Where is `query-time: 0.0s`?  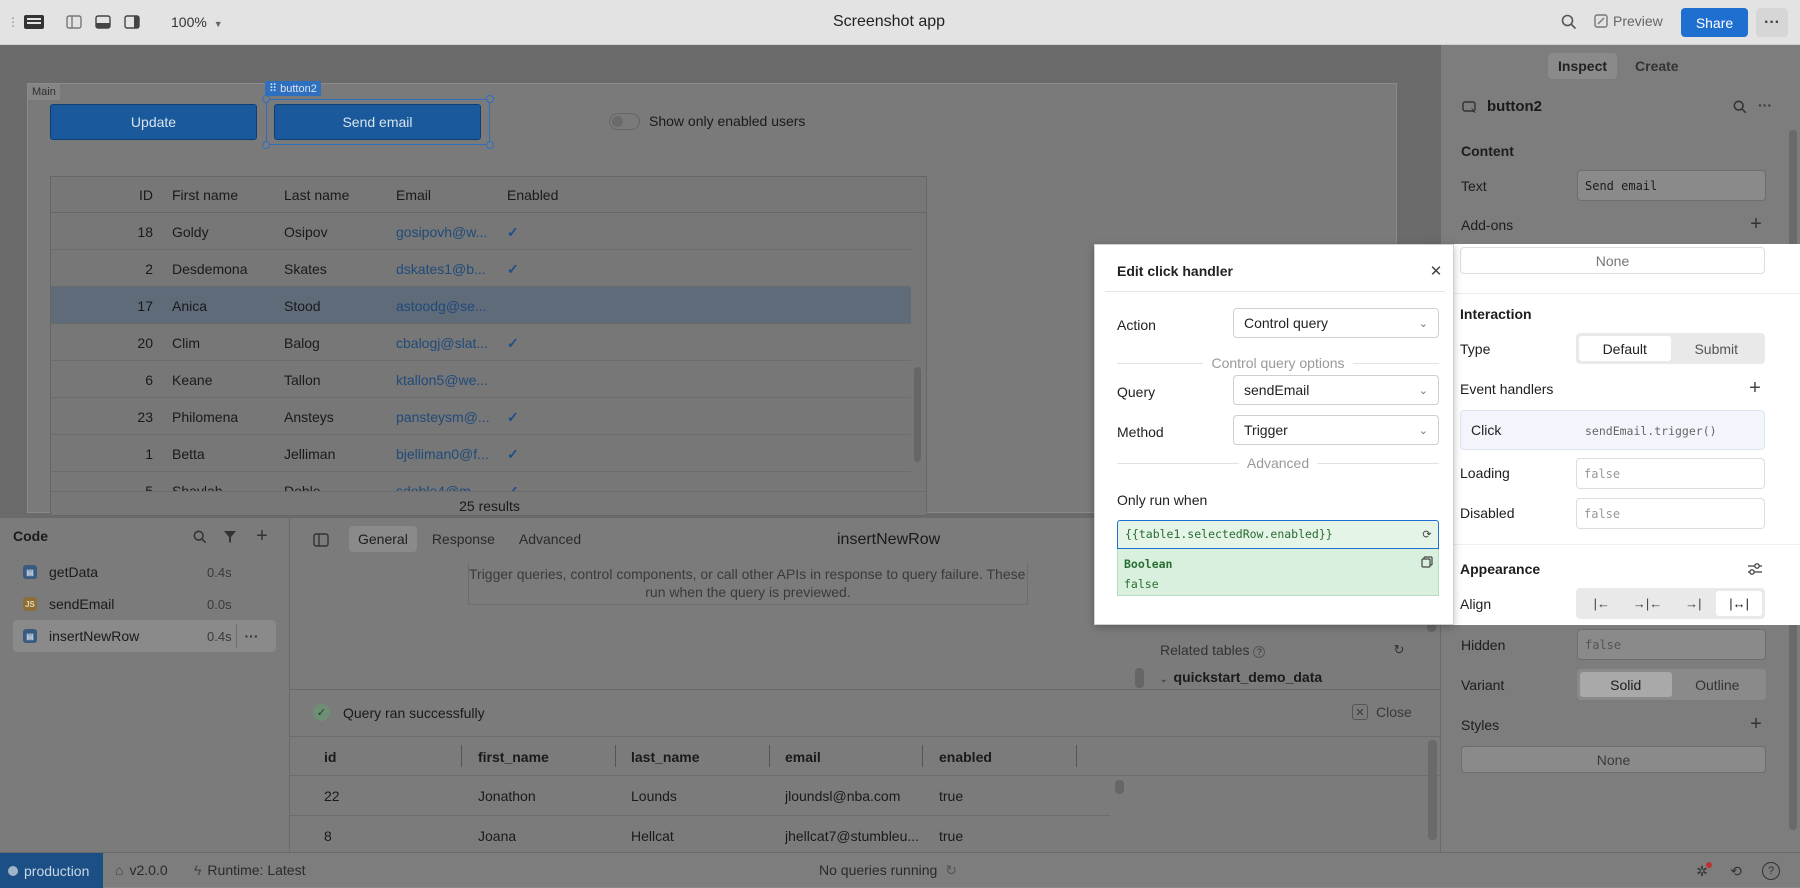
query-time: 0.0s is located at coordinates (219, 604).